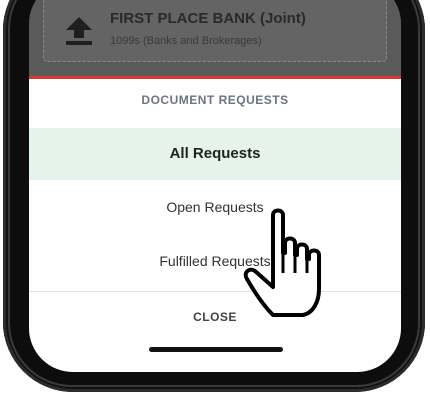 This screenshot has width=430, height=396. What do you see at coordinates (215, 207) in the screenshot?
I see `option-open-requests: Open Requests` at bounding box center [215, 207].